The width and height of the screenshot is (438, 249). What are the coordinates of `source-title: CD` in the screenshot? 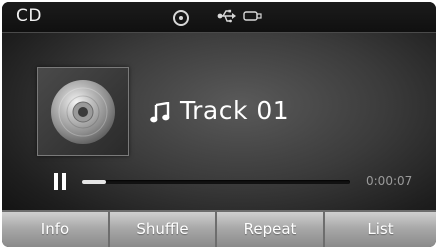 It's located at (29, 16).